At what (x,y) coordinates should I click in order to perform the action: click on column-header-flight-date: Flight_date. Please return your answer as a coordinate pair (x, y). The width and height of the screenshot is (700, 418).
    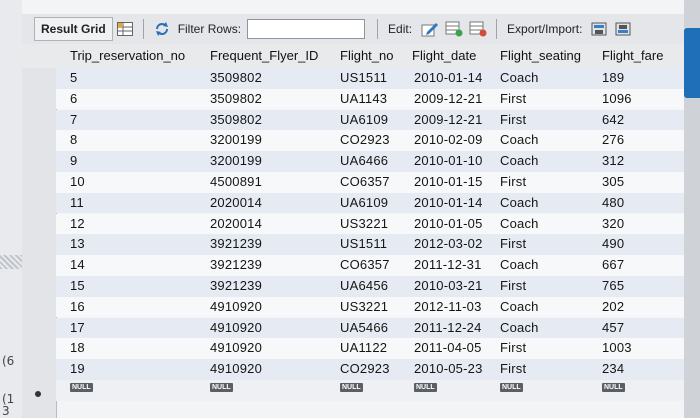
    Looking at the image, I should click on (444, 56).